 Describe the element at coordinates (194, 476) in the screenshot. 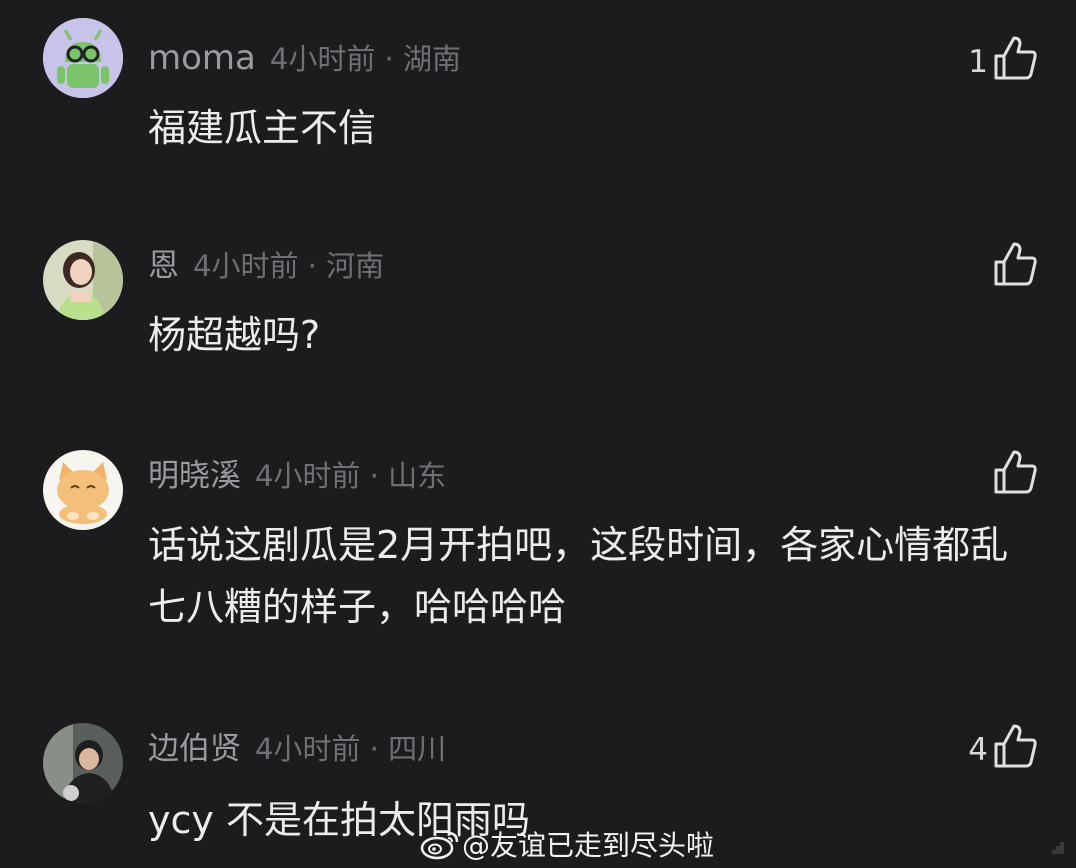

I see `username: 明晓溪` at that location.